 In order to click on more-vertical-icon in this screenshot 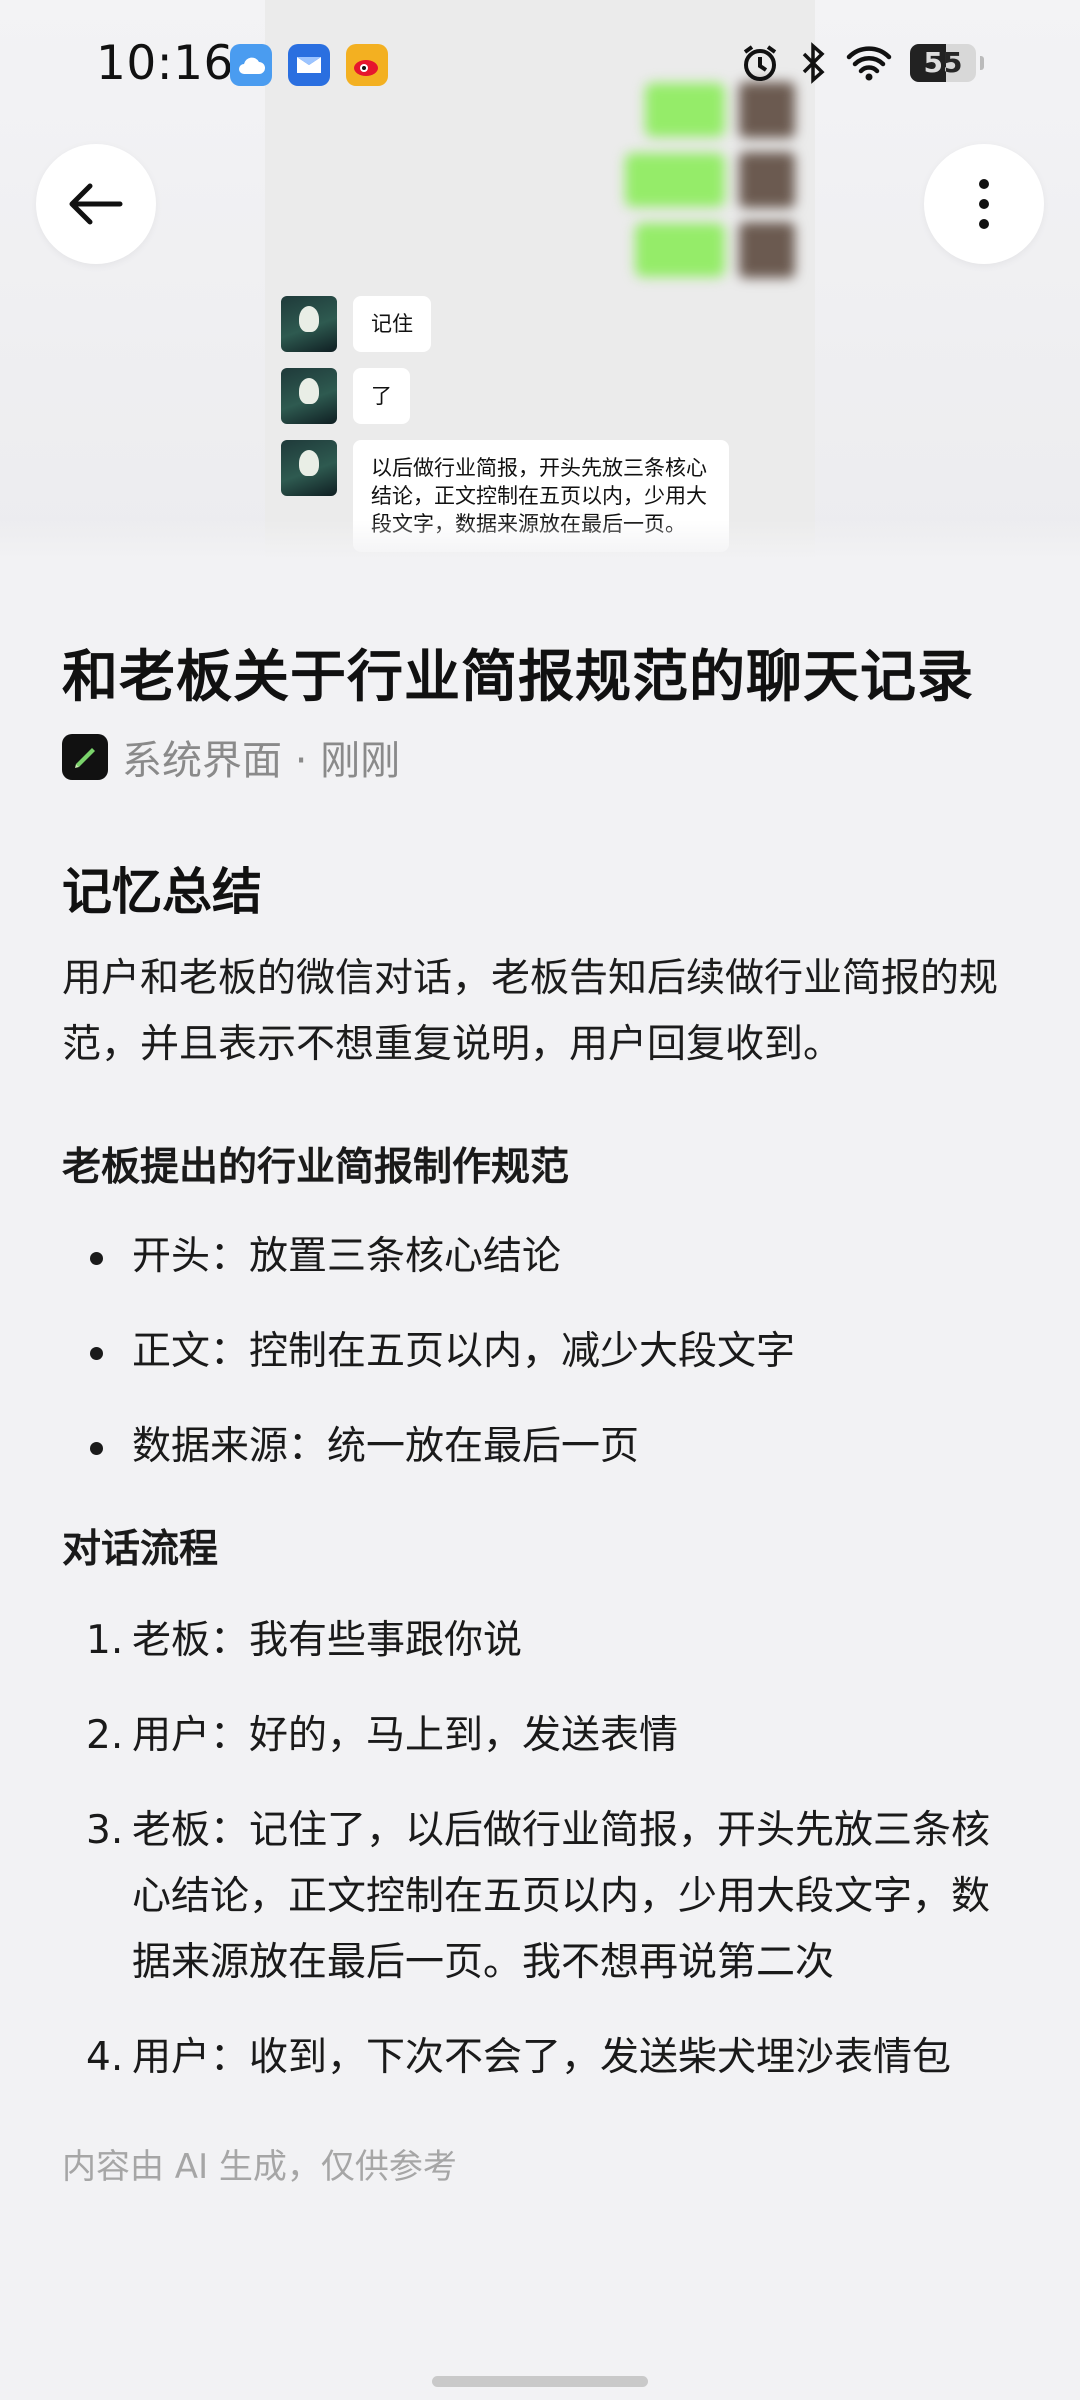, I will do `click(984, 204)`.